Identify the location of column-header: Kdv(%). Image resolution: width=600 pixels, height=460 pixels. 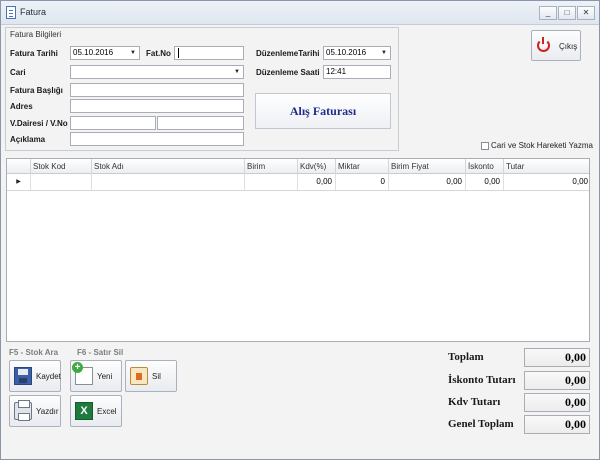
(317, 166).